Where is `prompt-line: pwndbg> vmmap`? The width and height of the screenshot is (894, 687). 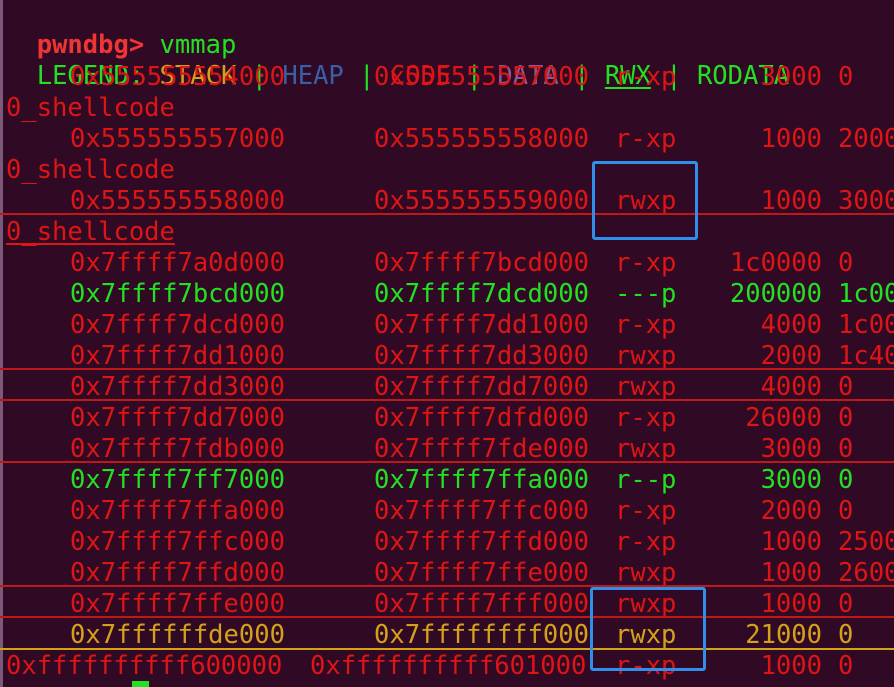 prompt-line: pwndbg> vmmap is located at coordinates (121, 30).